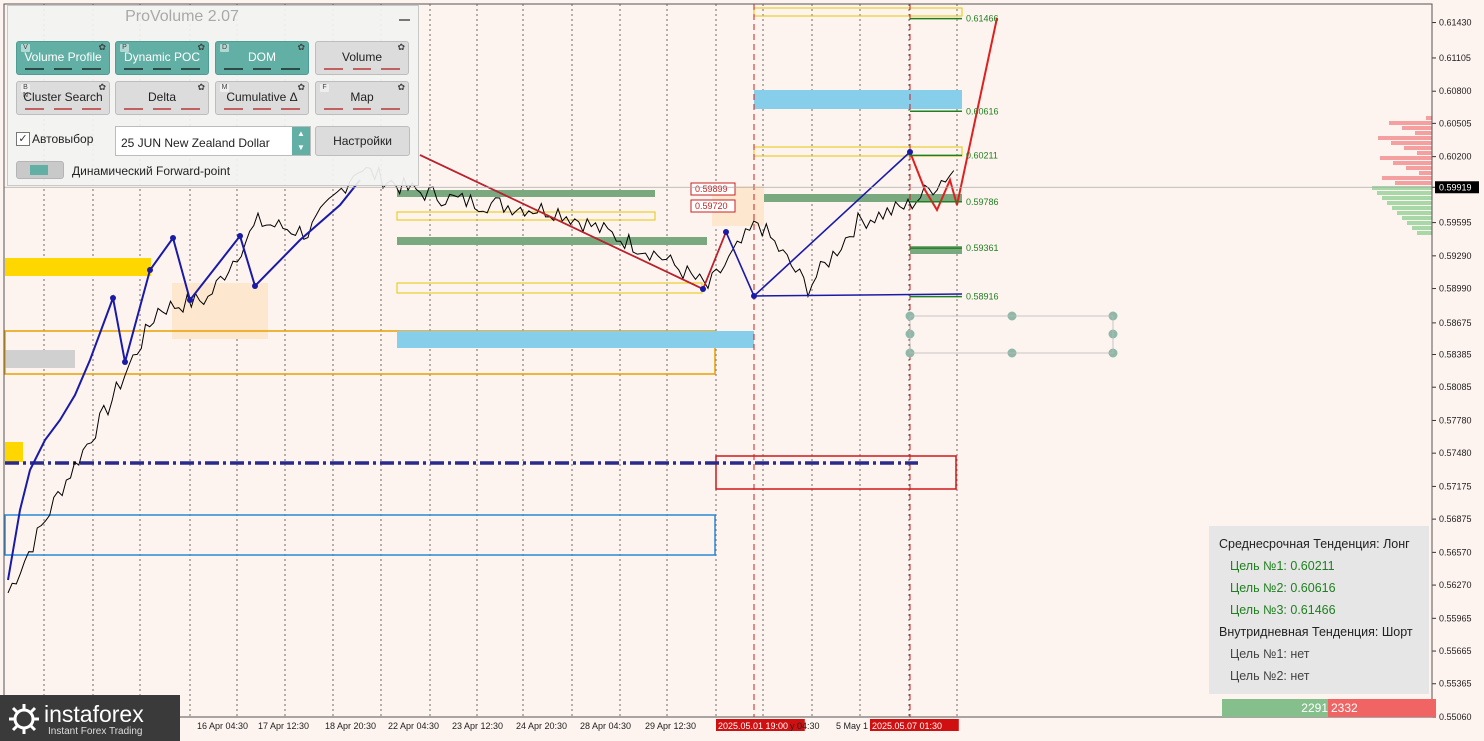  What do you see at coordinates (982, 111) in the screenshot?
I see `target-level-label: 0.60616` at bounding box center [982, 111].